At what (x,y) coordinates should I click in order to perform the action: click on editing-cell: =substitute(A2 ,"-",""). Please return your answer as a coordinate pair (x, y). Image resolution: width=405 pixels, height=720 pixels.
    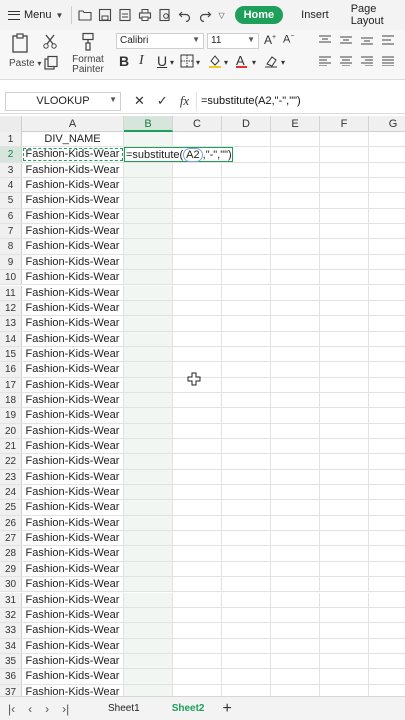
    Looking at the image, I should click on (178, 155).